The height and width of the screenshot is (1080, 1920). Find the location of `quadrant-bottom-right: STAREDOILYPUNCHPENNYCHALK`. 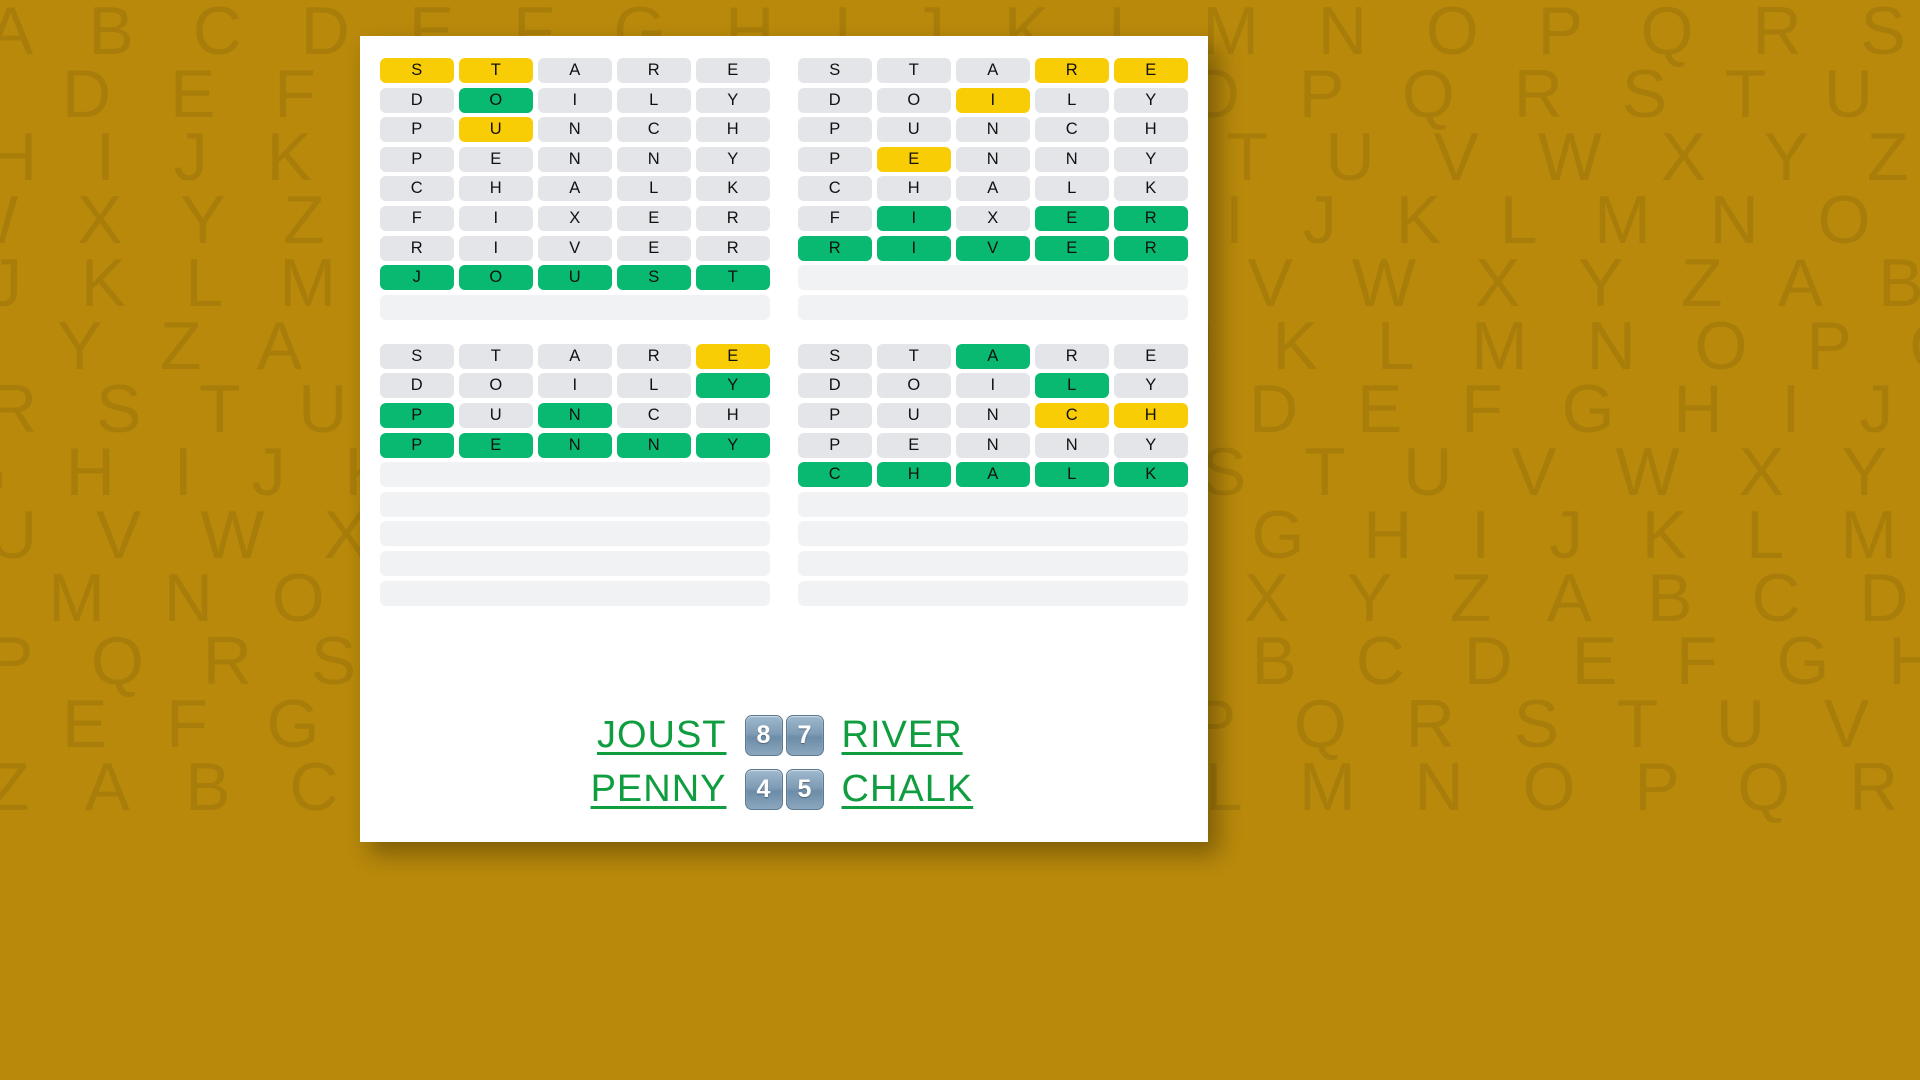

quadrant-bottom-right: STAREDOILYPUNCHPENNYCHALK is located at coordinates (993, 474).